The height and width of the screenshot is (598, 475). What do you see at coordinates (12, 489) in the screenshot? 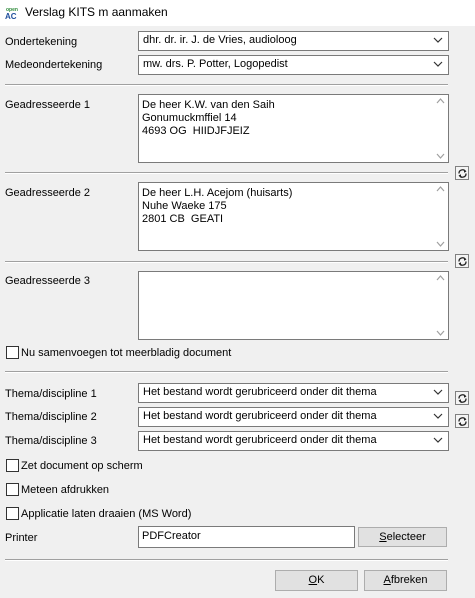
I see `afdrukken-checkbox` at bounding box center [12, 489].